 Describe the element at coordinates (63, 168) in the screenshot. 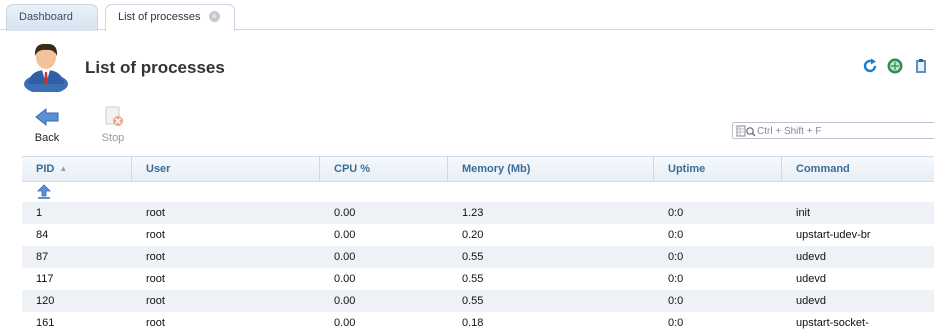

I see `sort-ascending-icon: ▲` at that location.